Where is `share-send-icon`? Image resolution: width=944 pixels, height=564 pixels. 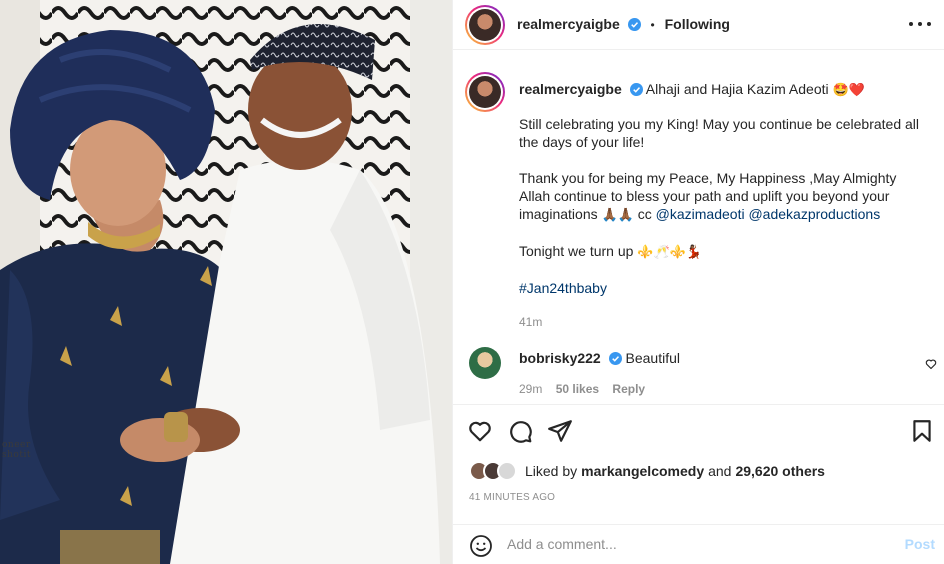
share-send-icon is located at coordinates (560, 431).